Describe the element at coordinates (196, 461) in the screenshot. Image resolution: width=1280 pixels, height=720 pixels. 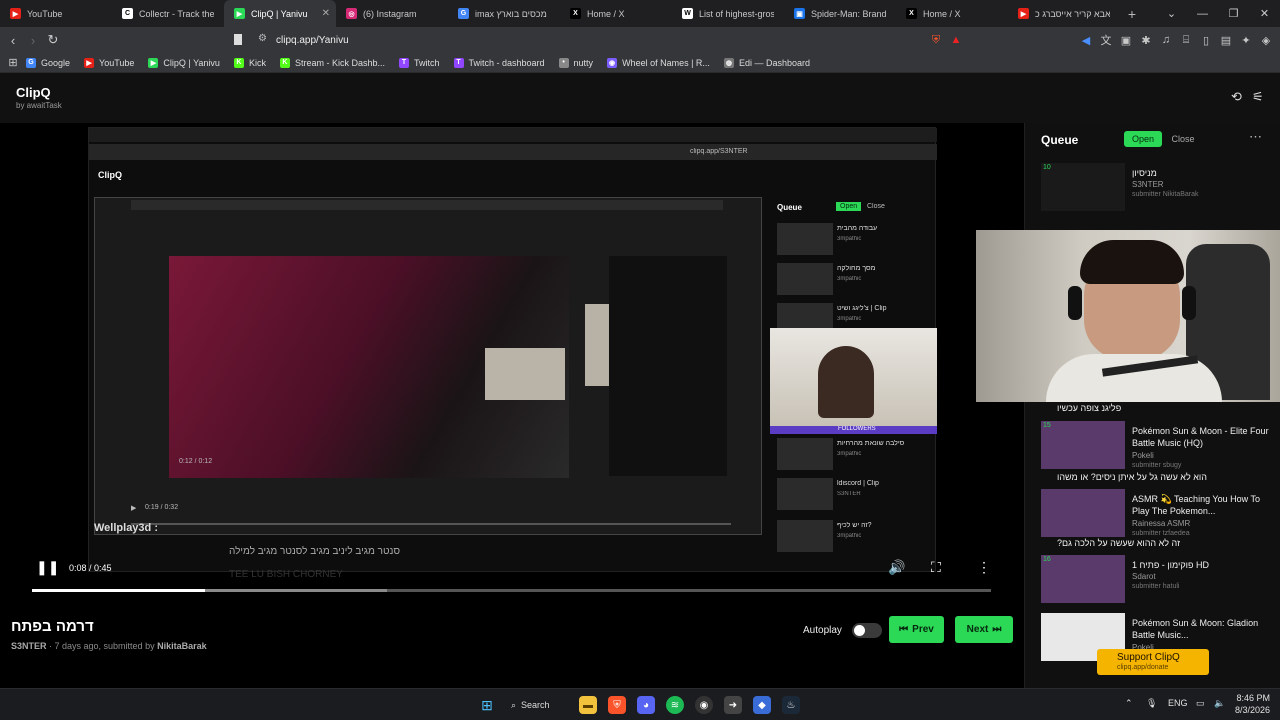
I see `nested2-time: 0:12 / 0:12` at that location.